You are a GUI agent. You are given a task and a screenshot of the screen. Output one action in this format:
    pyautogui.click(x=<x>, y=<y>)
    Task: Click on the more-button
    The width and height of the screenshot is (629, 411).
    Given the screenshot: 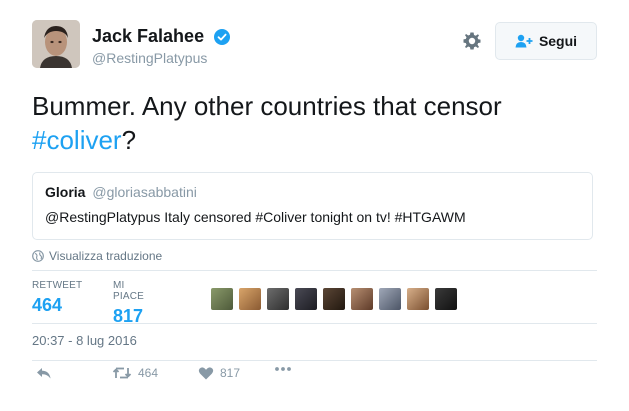 What is the action you would take?
    pyautogui.click(x=286, y=369)
    